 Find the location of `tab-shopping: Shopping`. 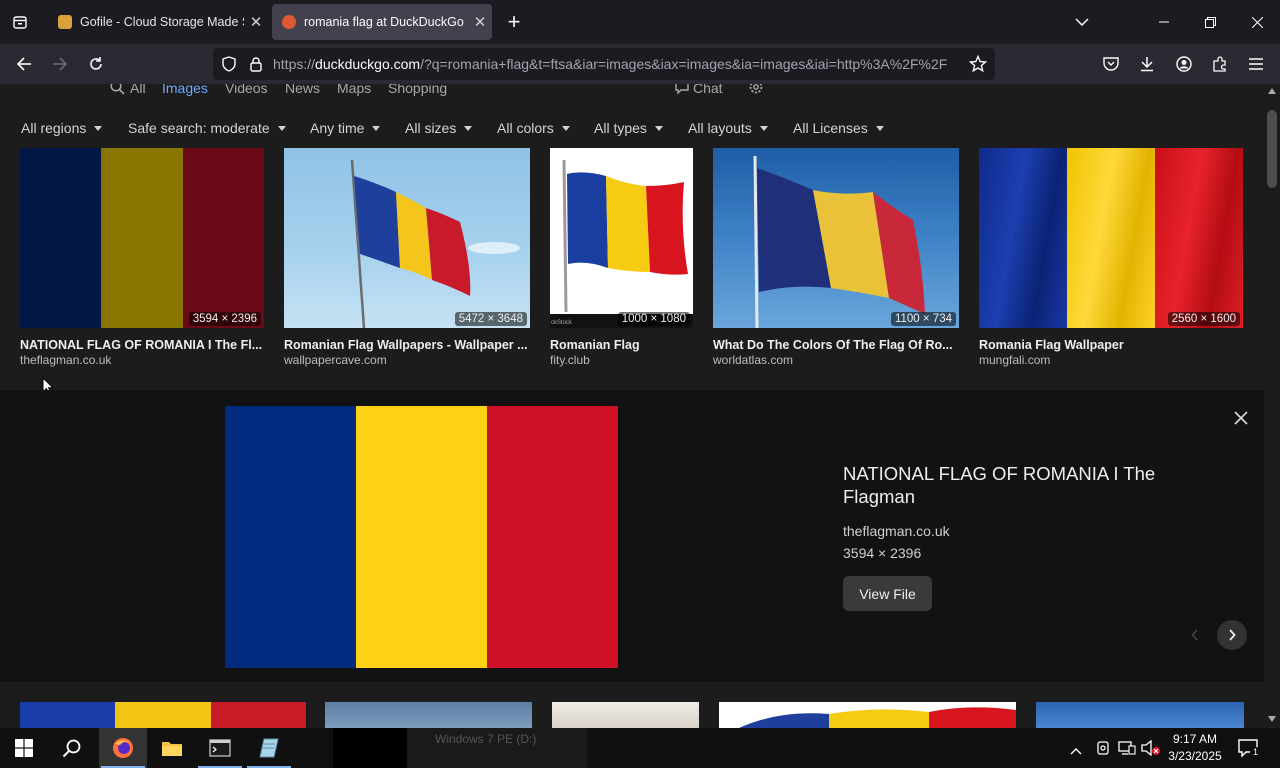

tab-shopping: Shopping is located at coordinates (417, 90).